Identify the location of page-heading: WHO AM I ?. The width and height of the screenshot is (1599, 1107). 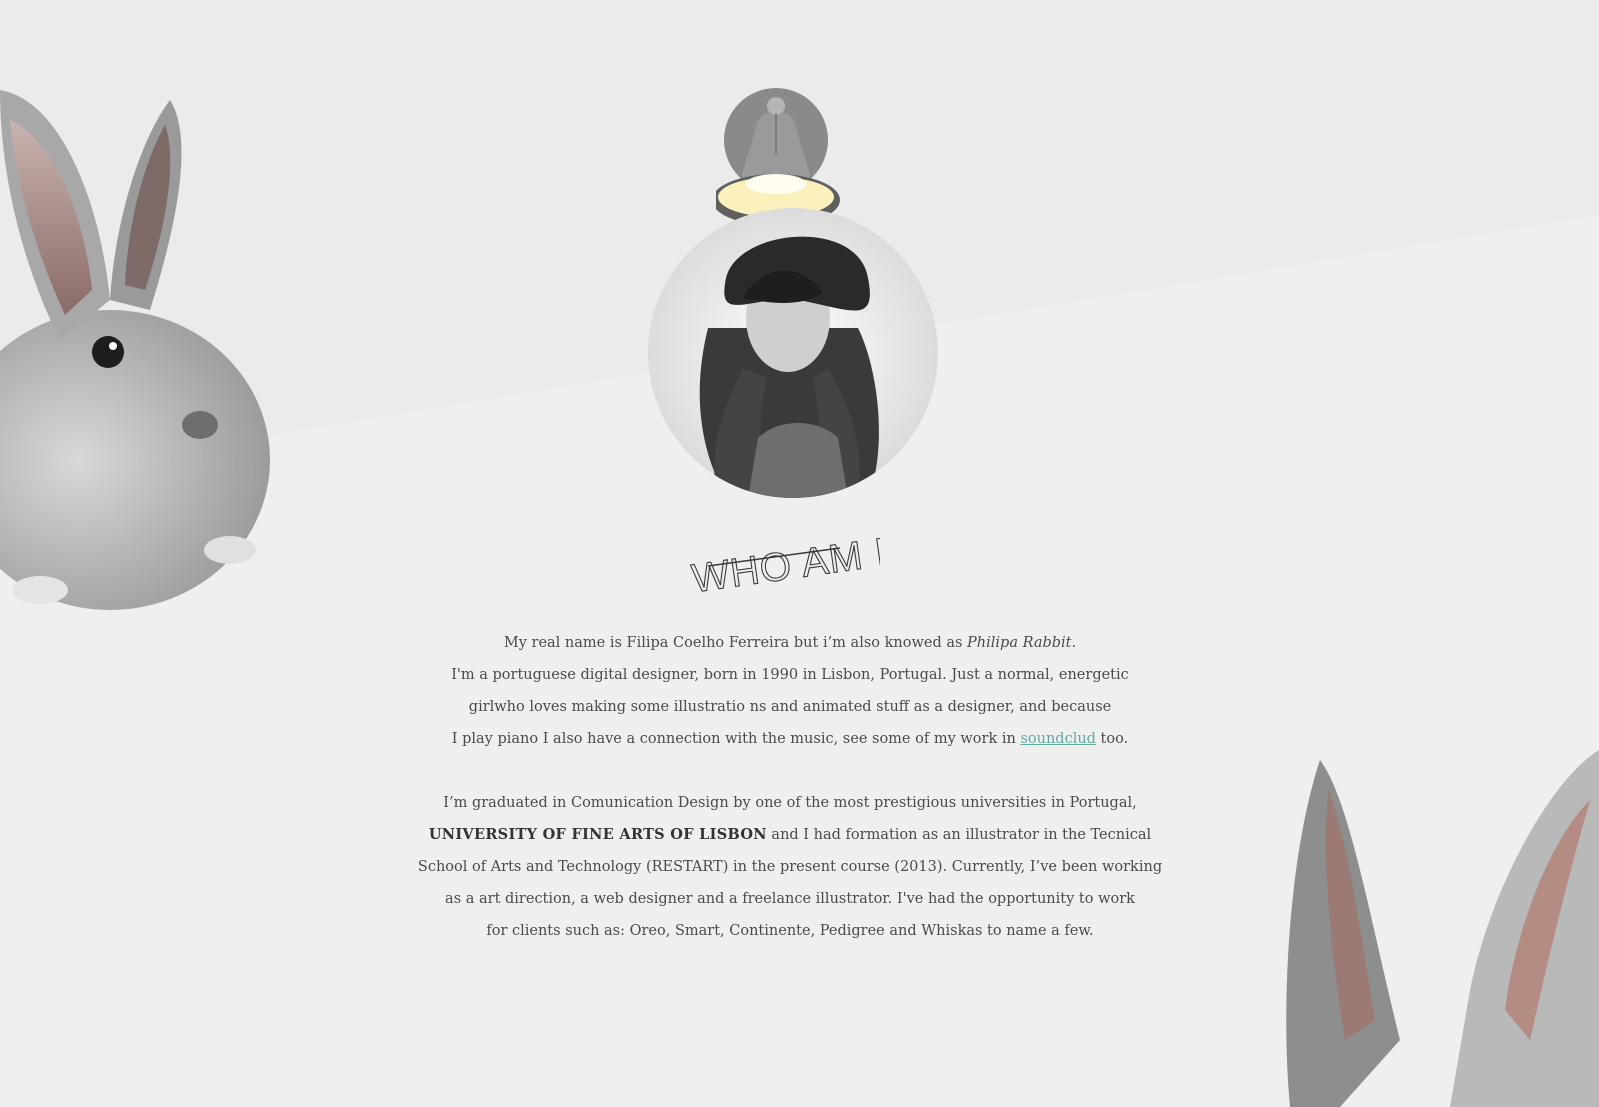
(785, 561).